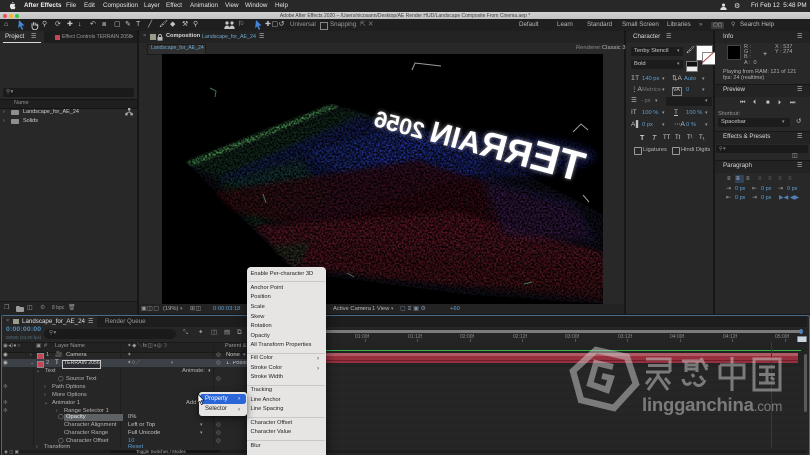 The width and height of the screenshot is (810, 455). What do you see at coordinates (712, 404) in the screenshot?
I see `svg-text: lingganchina.com` at bounding box center [712, 404].